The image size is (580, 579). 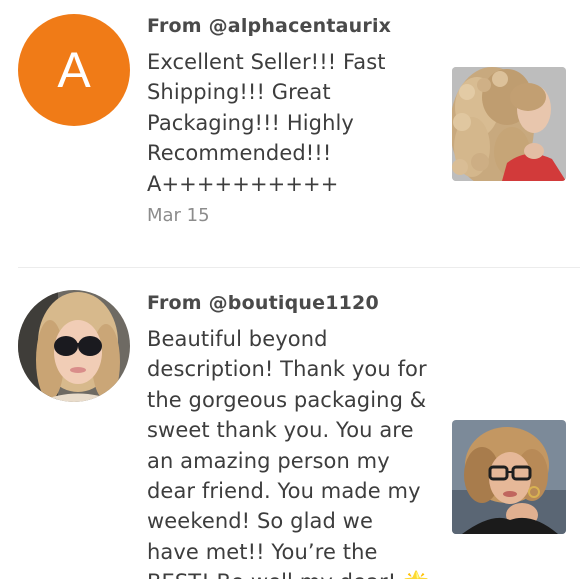 I want to click on avatar-letter: A, so click(x=74, y=70).